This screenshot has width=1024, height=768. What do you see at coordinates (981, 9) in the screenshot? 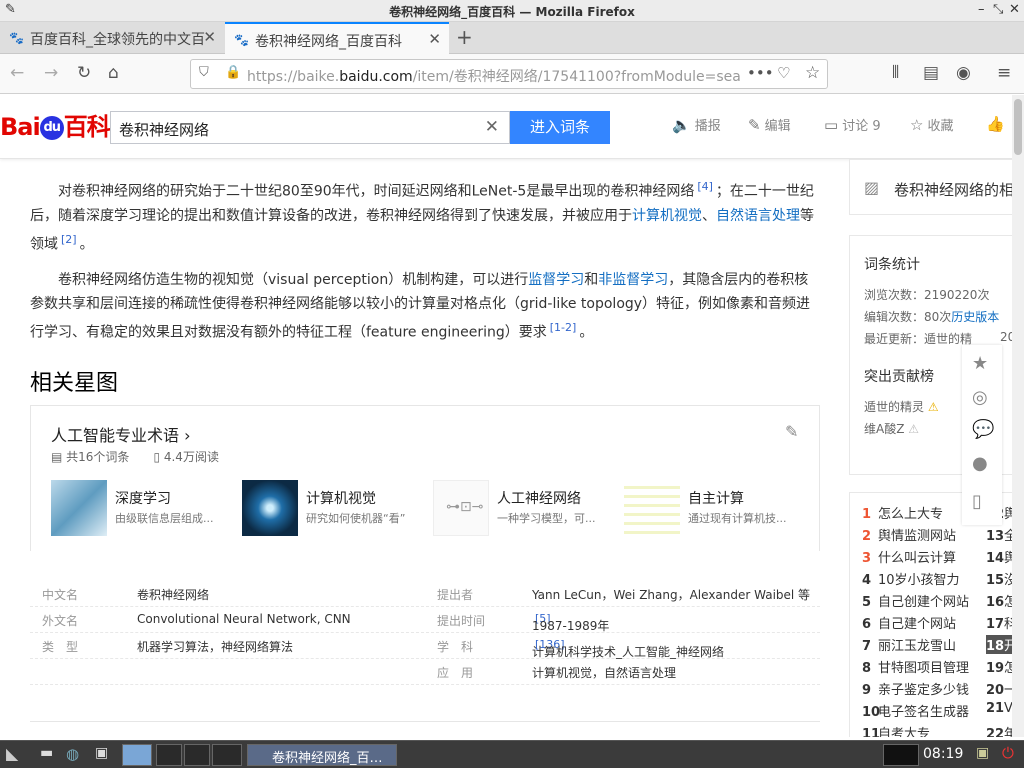
I see `minimize-icon: –` at bounding box center [981, 9].